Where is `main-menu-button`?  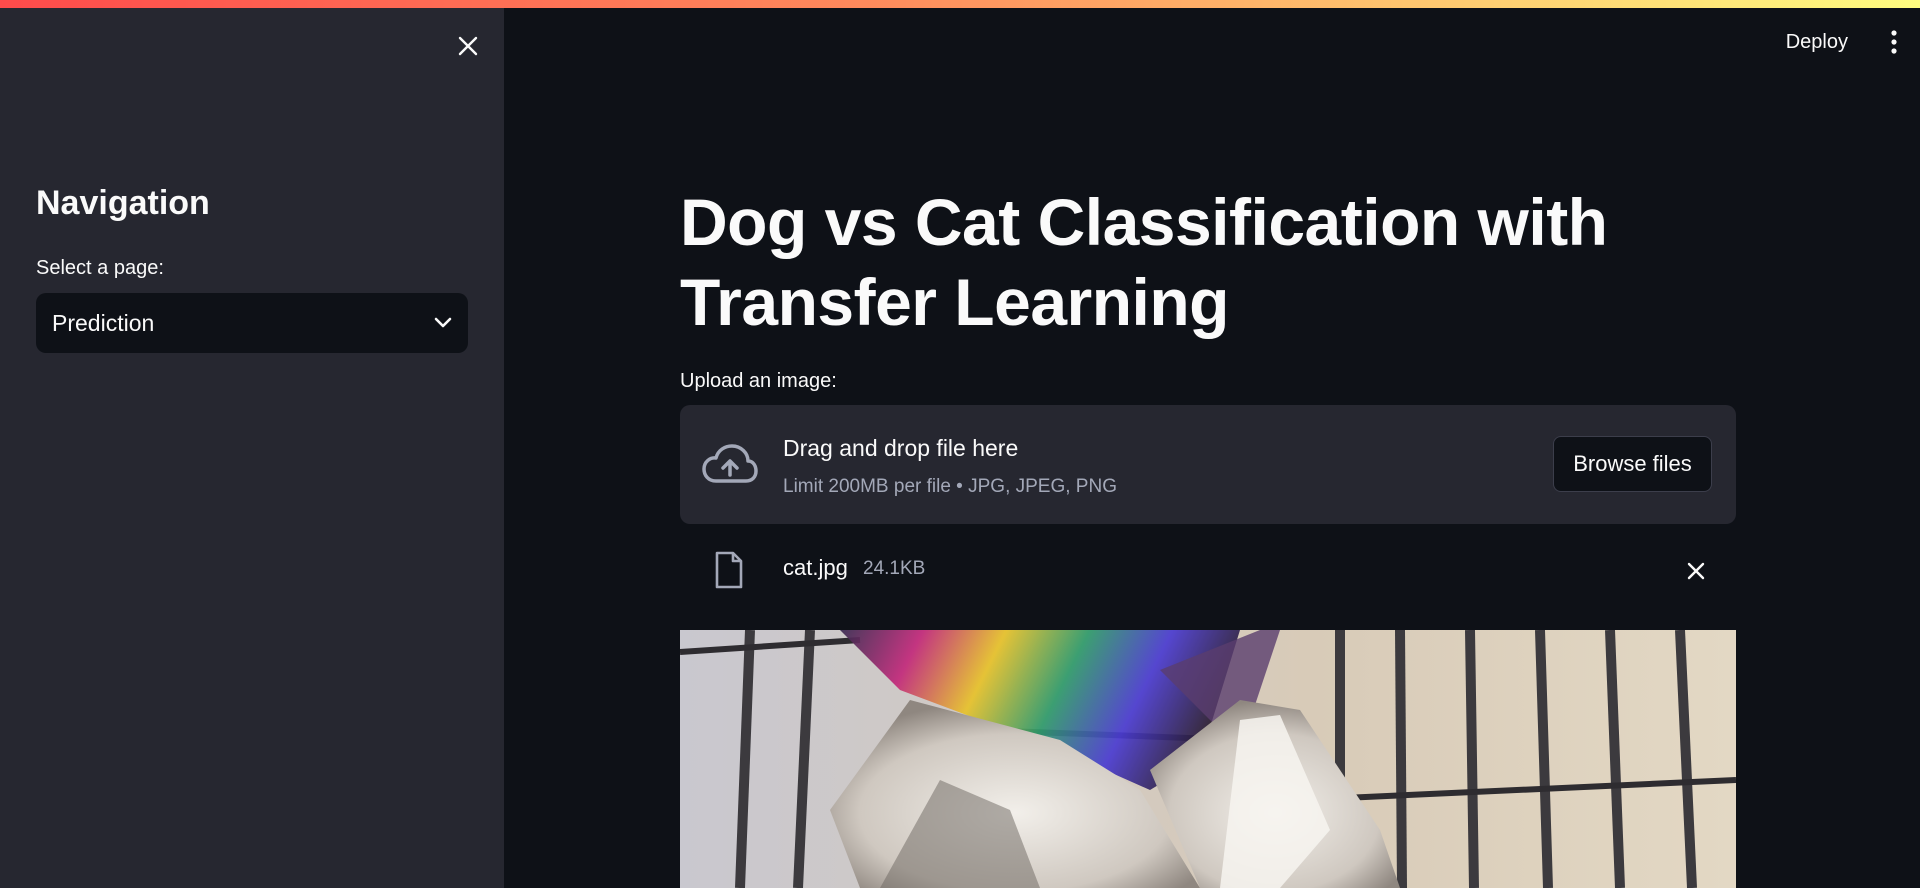 main-menu-button is located at coordinates (1894, 42).